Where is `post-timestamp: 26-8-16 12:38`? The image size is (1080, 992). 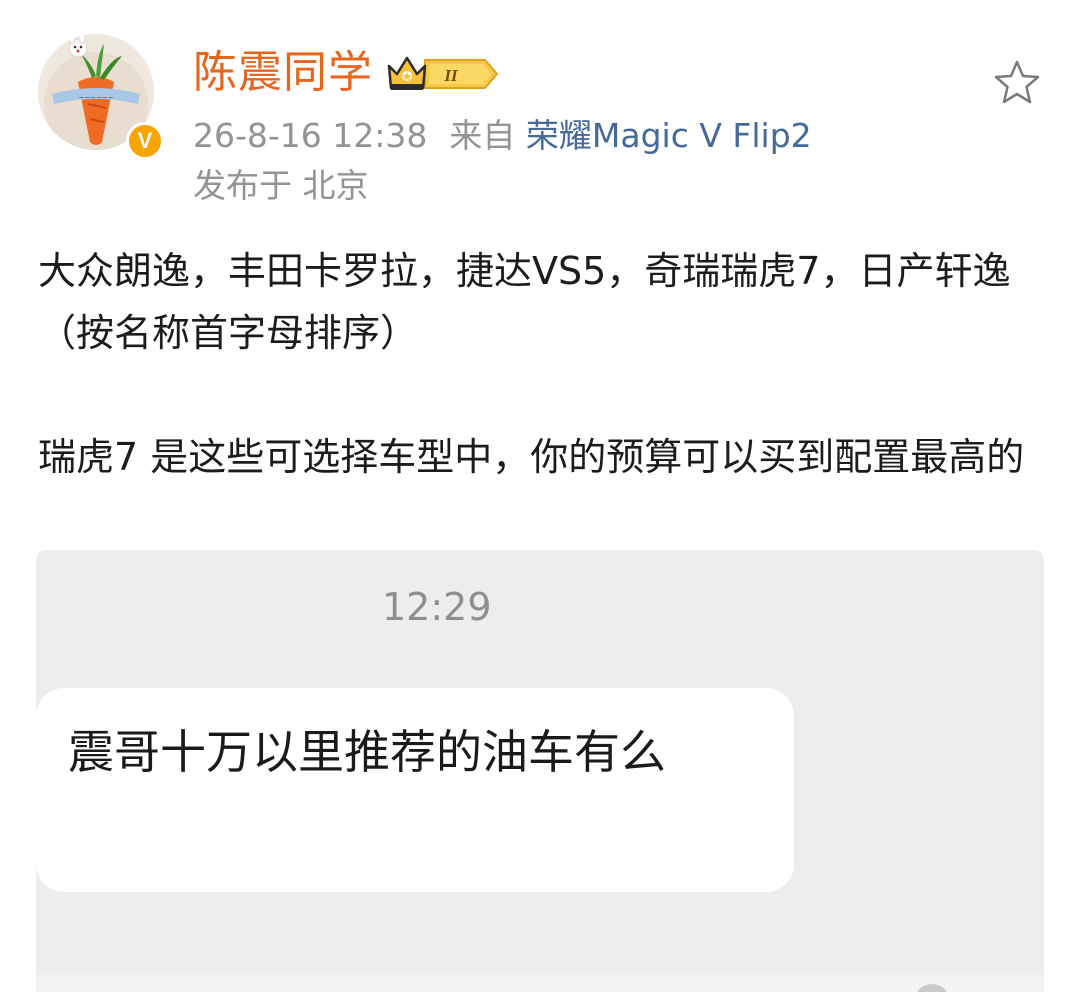 post-timestamp: 26-8-16 12:38 is located at coordinates (310, 135).